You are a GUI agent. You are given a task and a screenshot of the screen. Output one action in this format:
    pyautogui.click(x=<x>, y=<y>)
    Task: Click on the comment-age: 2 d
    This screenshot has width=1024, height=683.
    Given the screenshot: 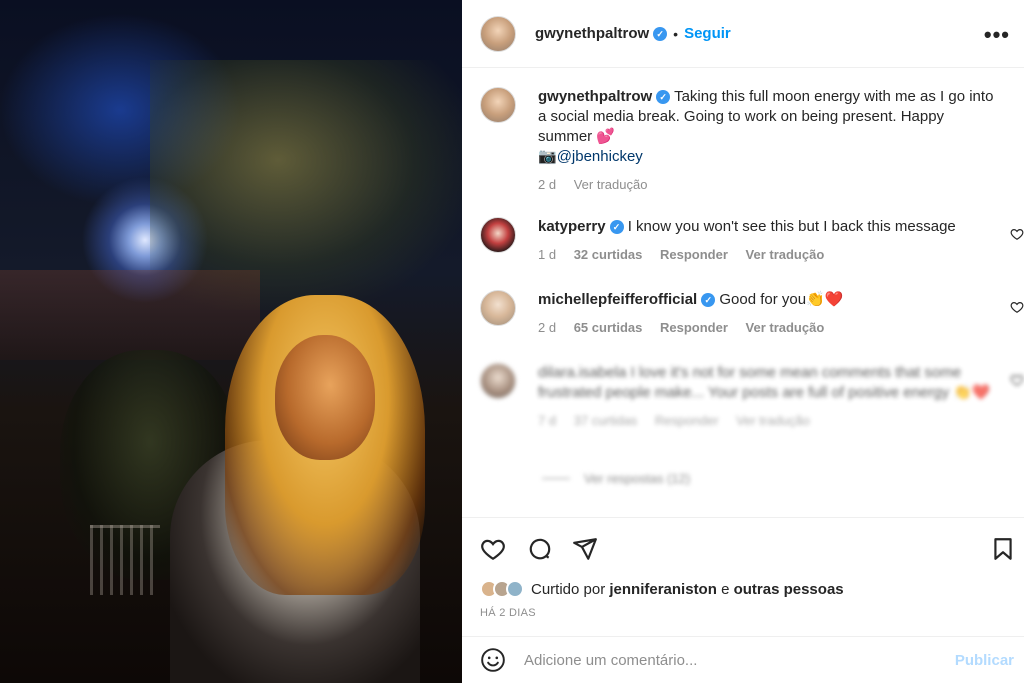 What is the action you would take?
    pyautogui.click(x=547, y=327)
    